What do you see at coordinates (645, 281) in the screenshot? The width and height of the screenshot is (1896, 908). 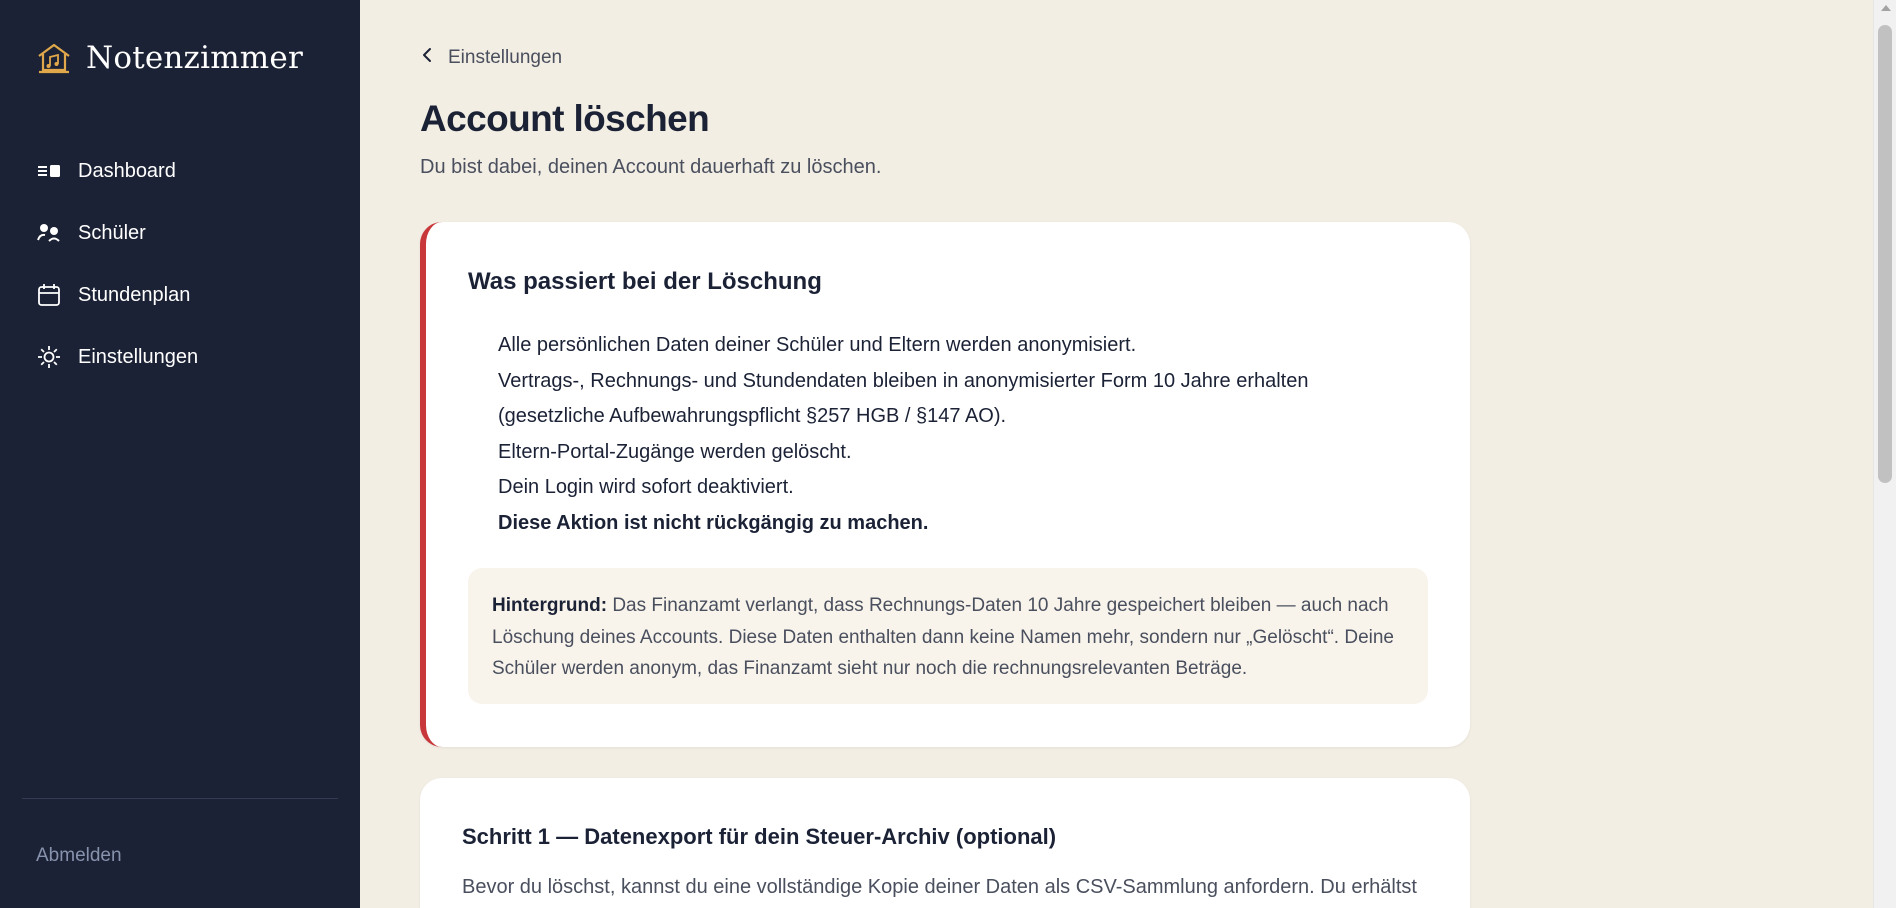 I see `warning-card-title: Was passiert bei der Löschung` at bounding box center [645, 281].